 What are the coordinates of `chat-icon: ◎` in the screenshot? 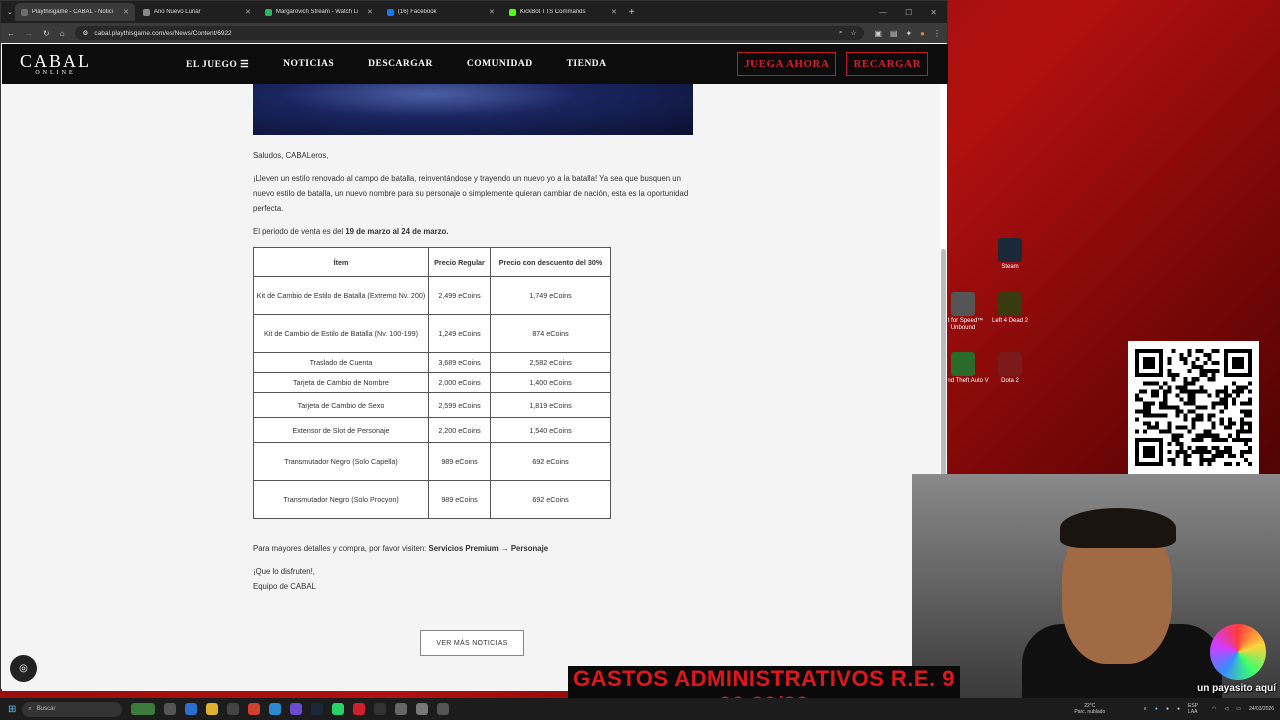 It's located at (23, 668).